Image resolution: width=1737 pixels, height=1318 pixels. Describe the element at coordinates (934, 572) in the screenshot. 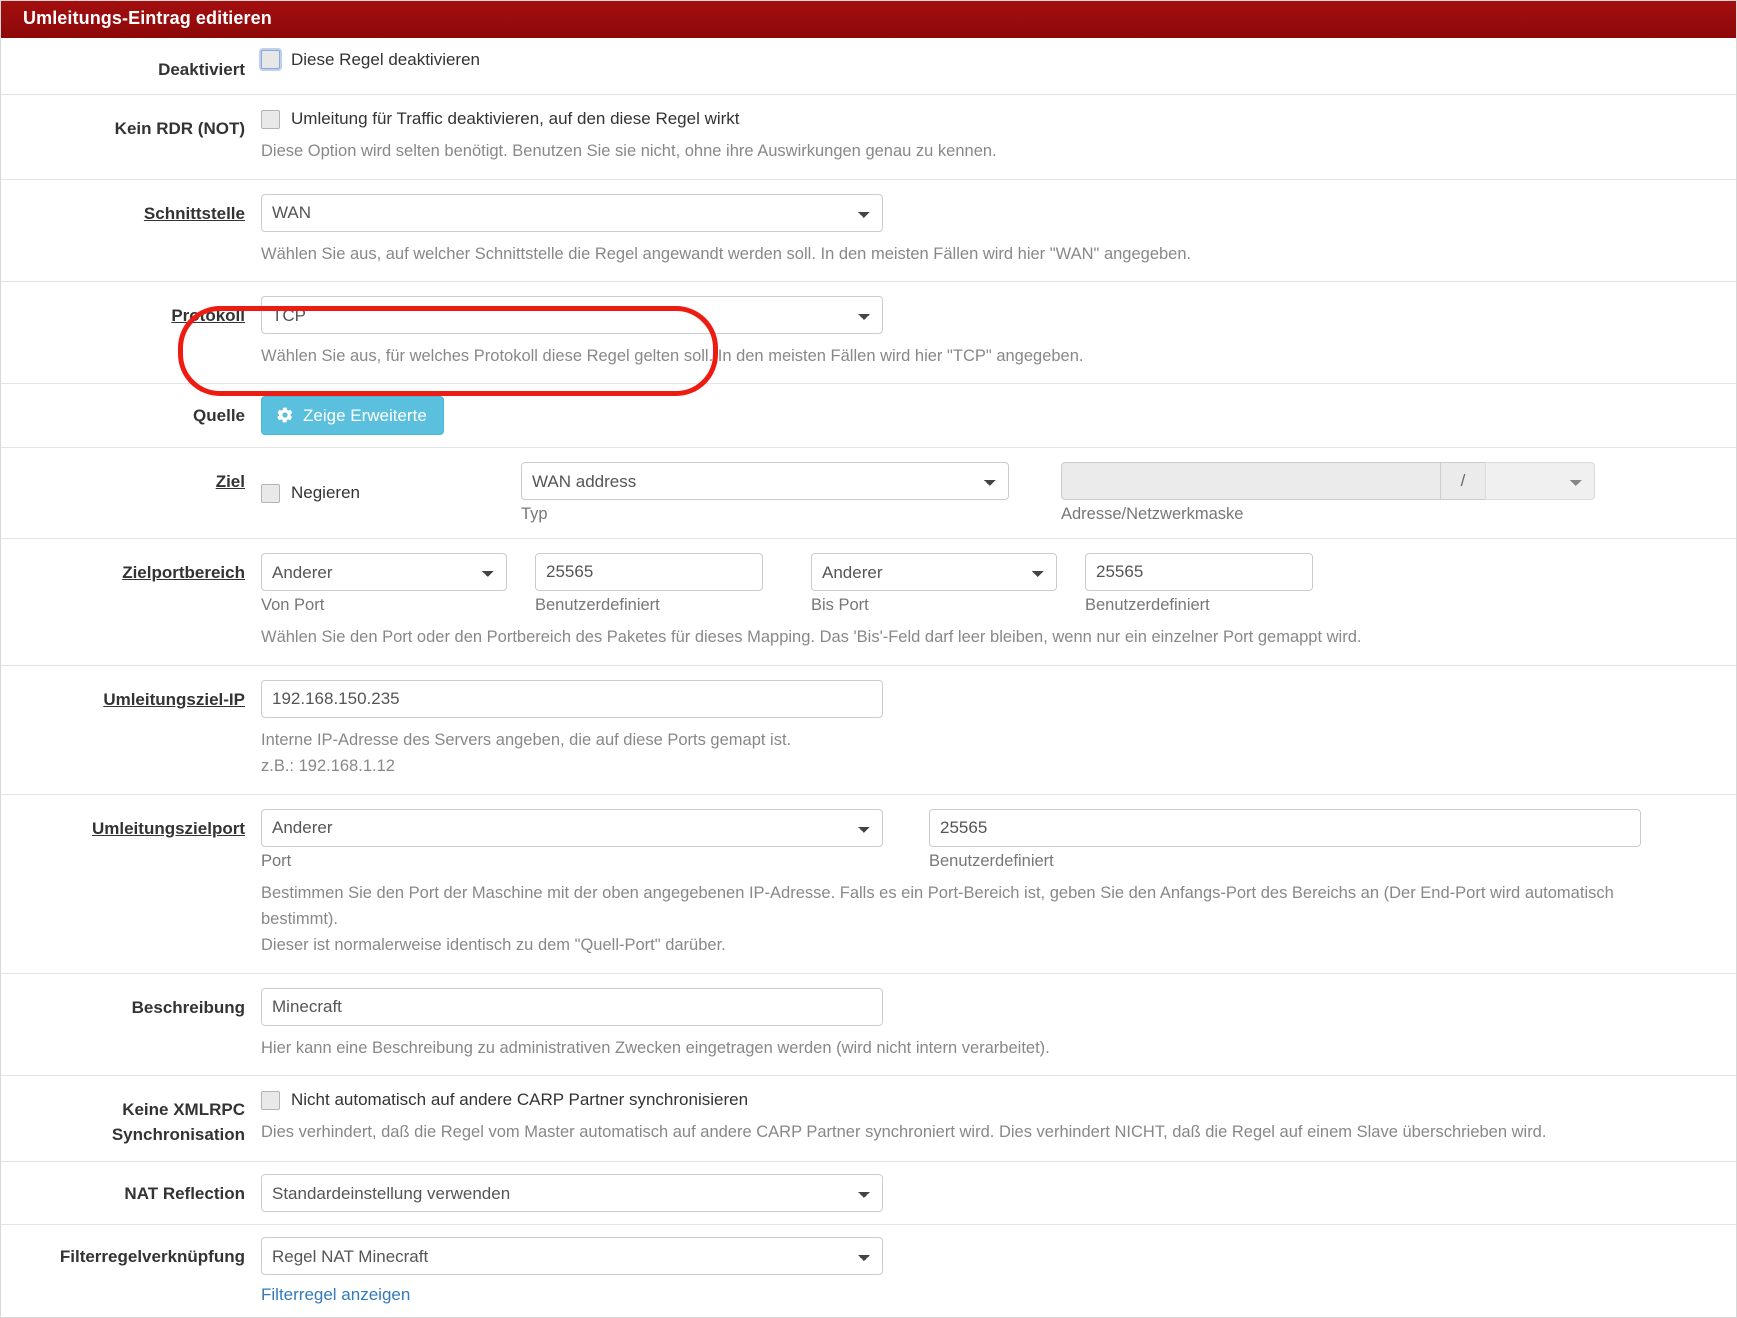

I see `to-port-select: Anderer` at that location.